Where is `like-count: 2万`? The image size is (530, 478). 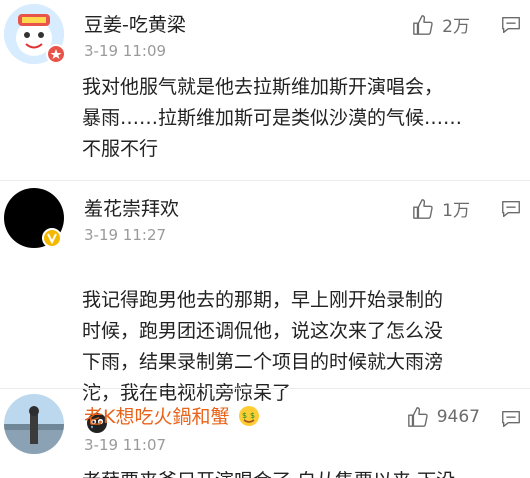 like-count: 2万 is located at coordinates (456, 27).